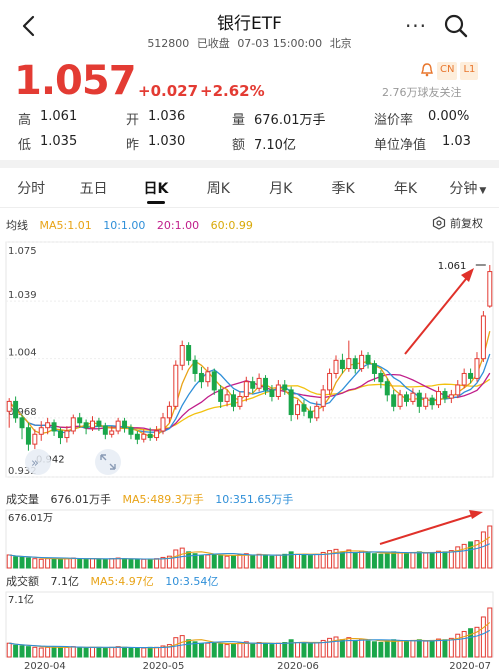 This screenshot has width=499, height=671. What do you see at coordinates (476, 514) in the screenshot?
I see `trend-arrow-head` at bounding box center [476, 514].